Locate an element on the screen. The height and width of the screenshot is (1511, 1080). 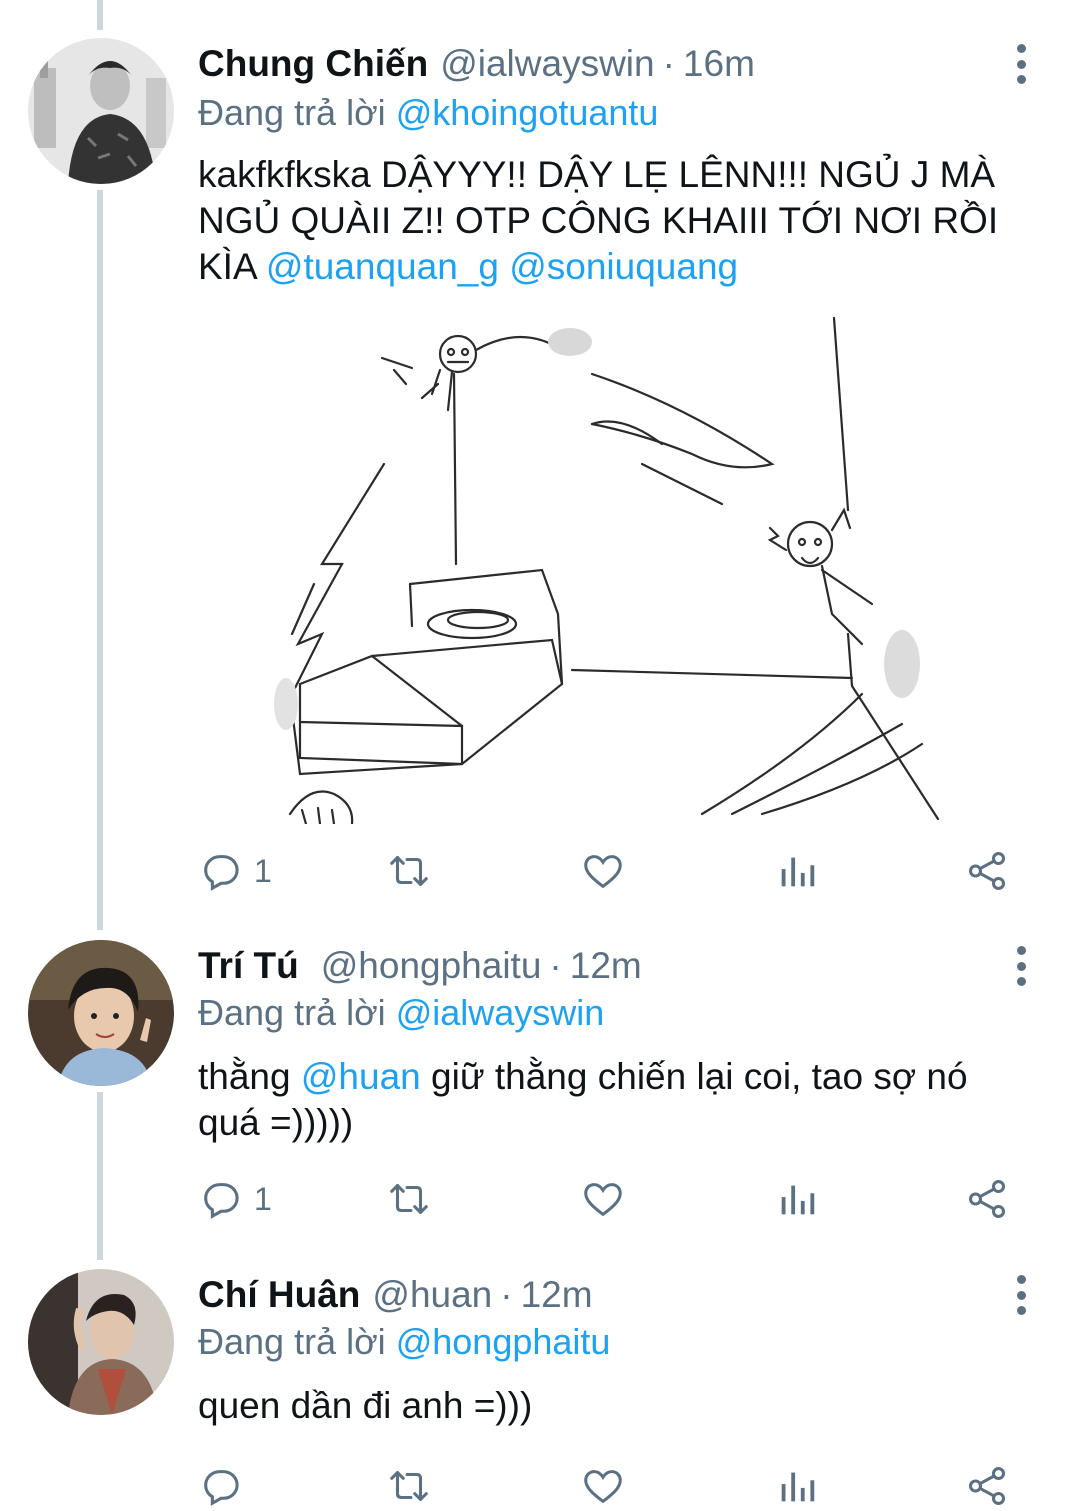
tweet-text: quen dần đi anh =))) is located at coordinates (613, 1406).